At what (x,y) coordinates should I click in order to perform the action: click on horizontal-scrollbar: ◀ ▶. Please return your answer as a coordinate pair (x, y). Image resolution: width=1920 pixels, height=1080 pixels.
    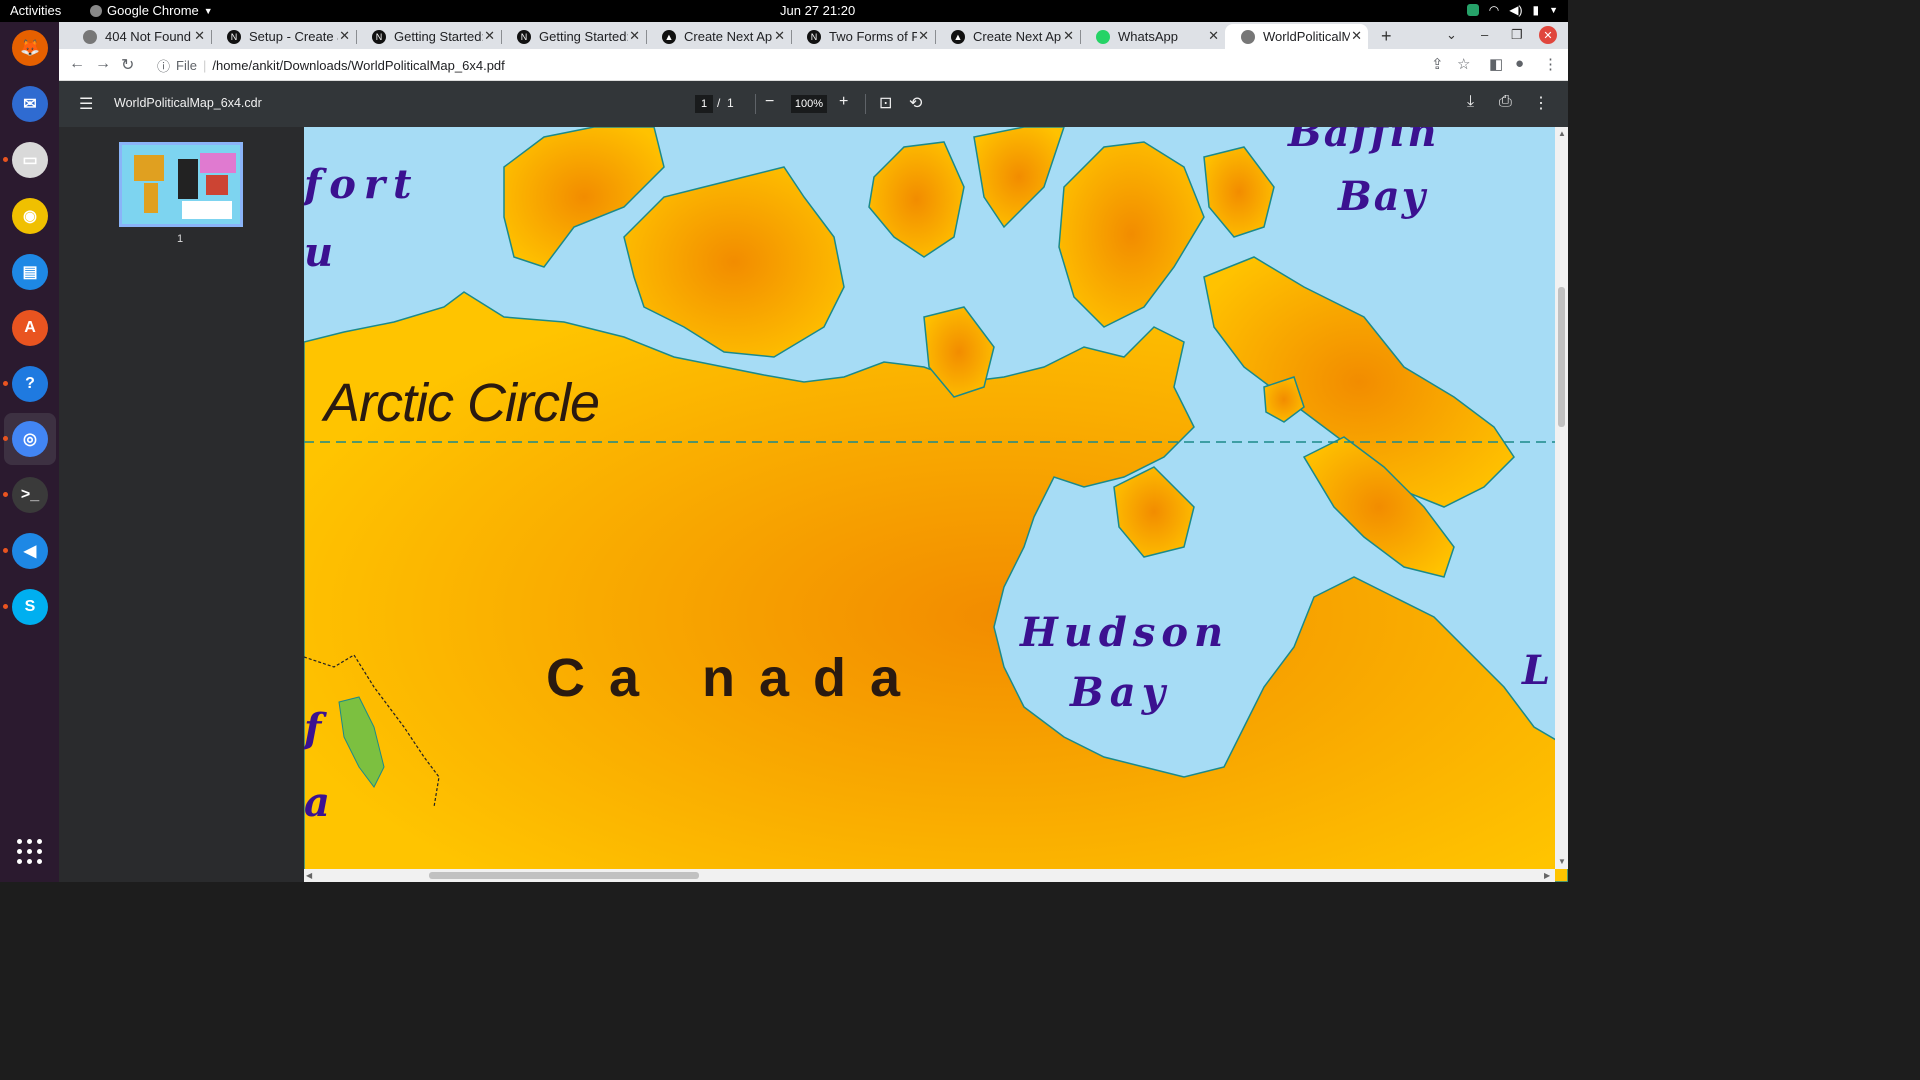
    Looking at the image, I should click on (929, 875).